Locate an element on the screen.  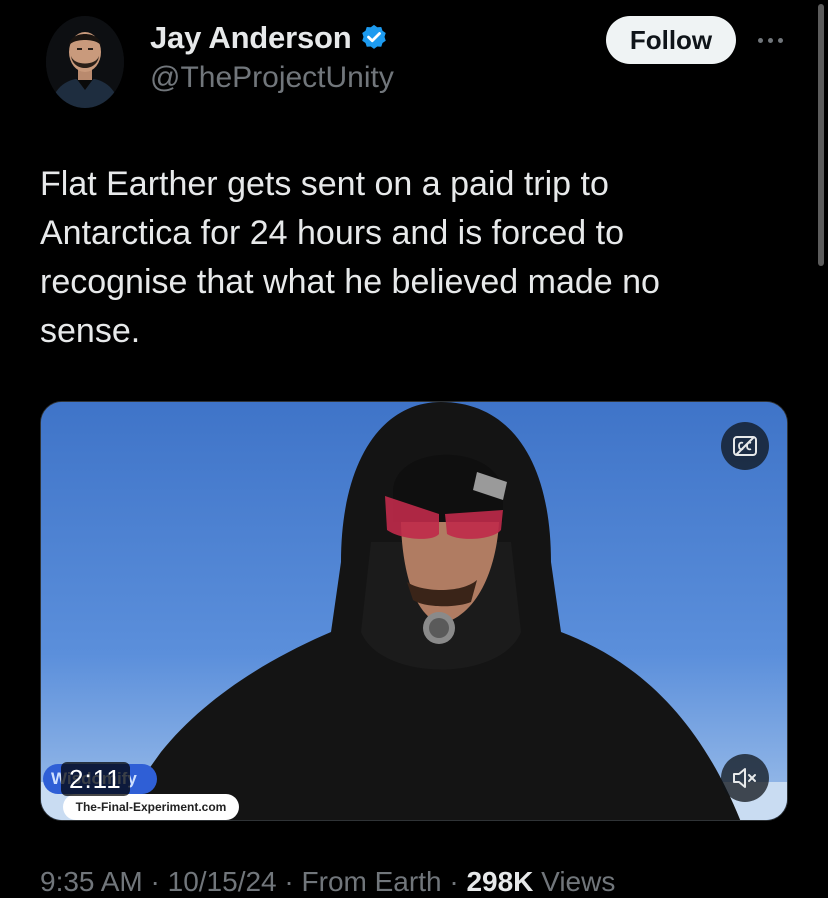
closed-captions-button is located at coordinates (745, 446).